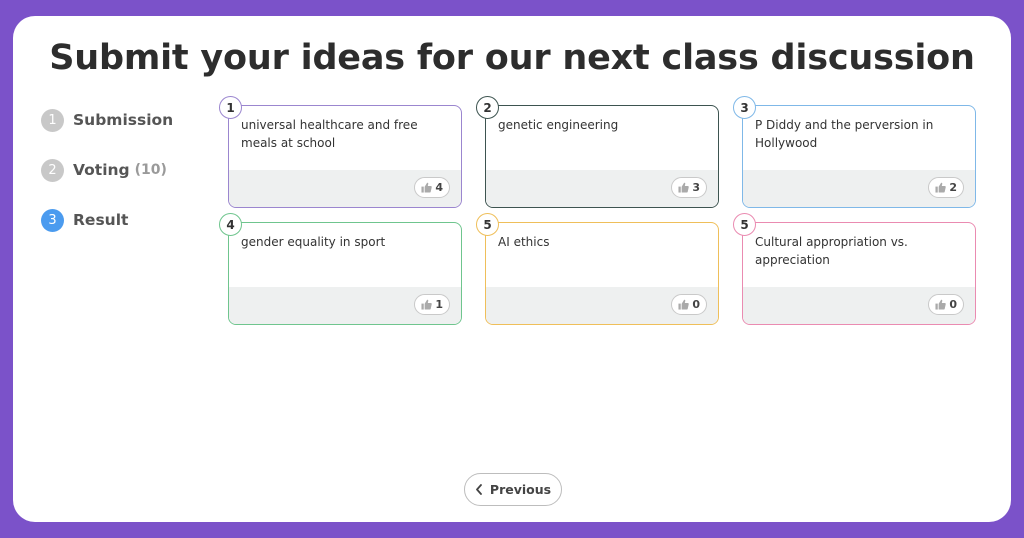  Describe the element at coordinates (439, 304) in the screenshot. I see `vote-count: 1` at that location.